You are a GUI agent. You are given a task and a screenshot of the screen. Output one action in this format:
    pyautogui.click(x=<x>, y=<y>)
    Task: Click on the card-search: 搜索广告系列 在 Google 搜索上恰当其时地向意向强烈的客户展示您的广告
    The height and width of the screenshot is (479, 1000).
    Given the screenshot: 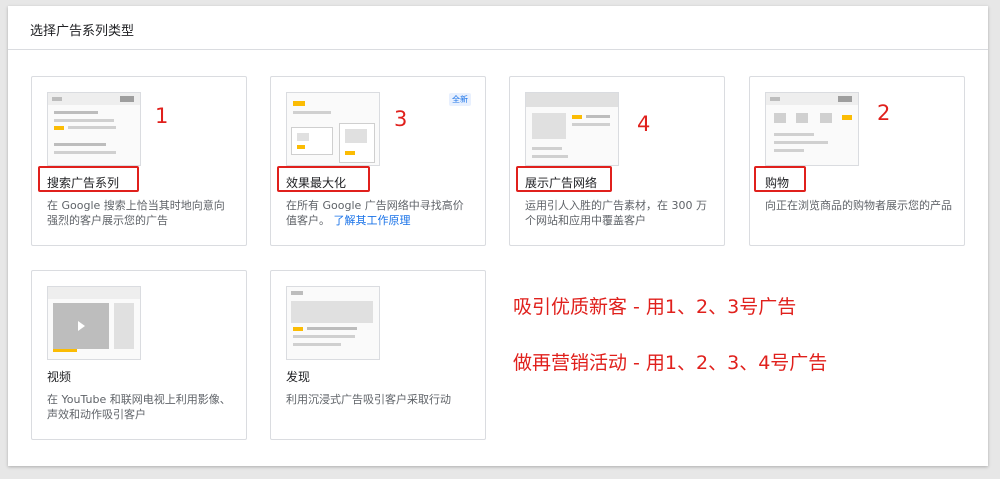 What is the action you would take?
    pyautogui.click(x=139, y=161)
    